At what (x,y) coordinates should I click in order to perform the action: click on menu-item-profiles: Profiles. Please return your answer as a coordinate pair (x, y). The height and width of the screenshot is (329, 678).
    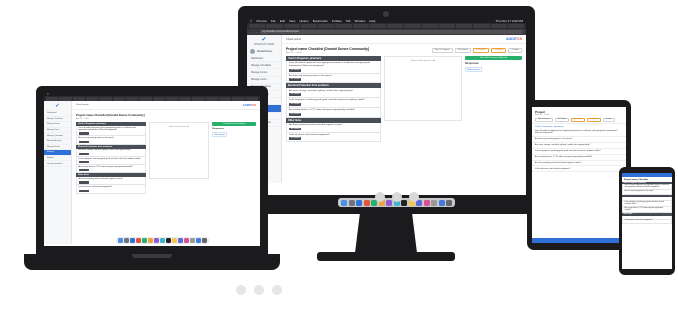
    Looking at the image, I should click on (337, 21).